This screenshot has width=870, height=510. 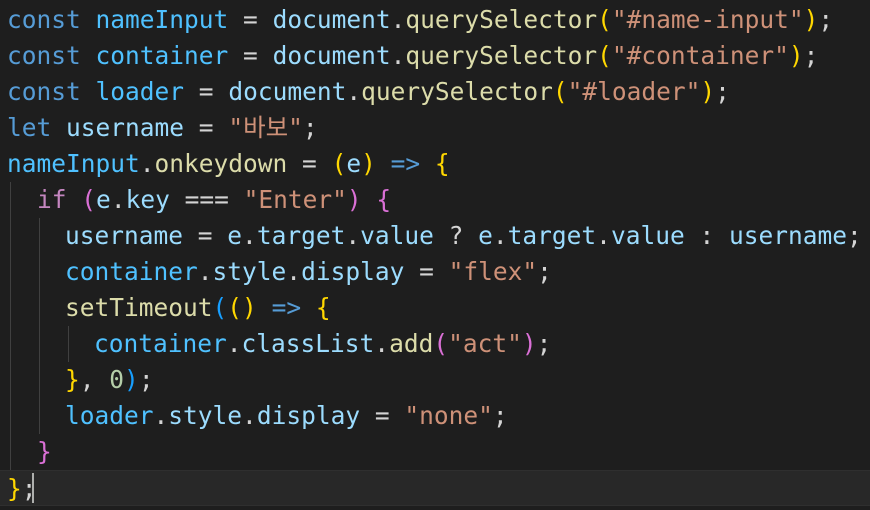 What do you see at coordinates (435, 128) in the screenshot?
I see `code-line: let username = "바보";` at bounding box center [435, 128].